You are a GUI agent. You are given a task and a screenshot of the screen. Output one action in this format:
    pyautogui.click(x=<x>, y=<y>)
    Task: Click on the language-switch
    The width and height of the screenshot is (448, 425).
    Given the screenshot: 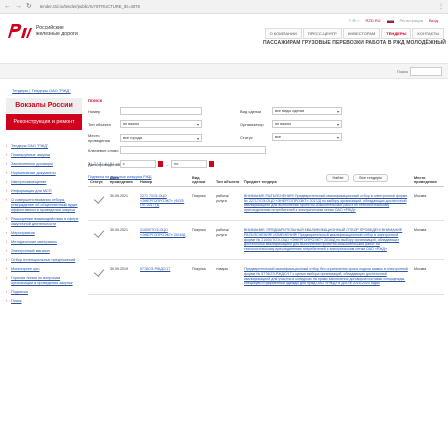 What is the action you would take?
    pyautogui.click(x=390, y=20)
    